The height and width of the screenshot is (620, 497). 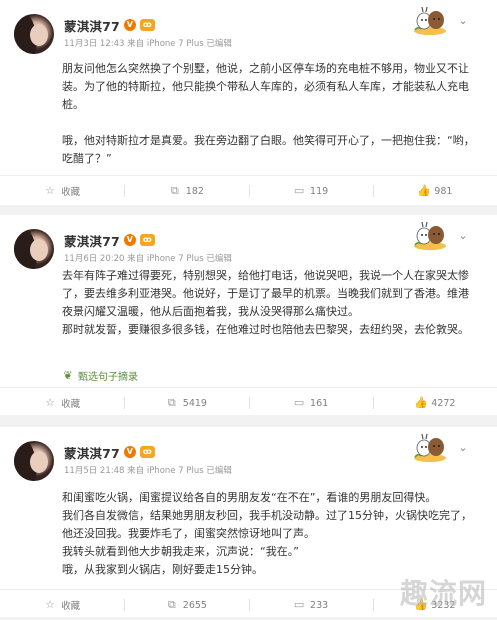 I want to click on repost-button: ⧉ 182, so click(x=186, y=191).